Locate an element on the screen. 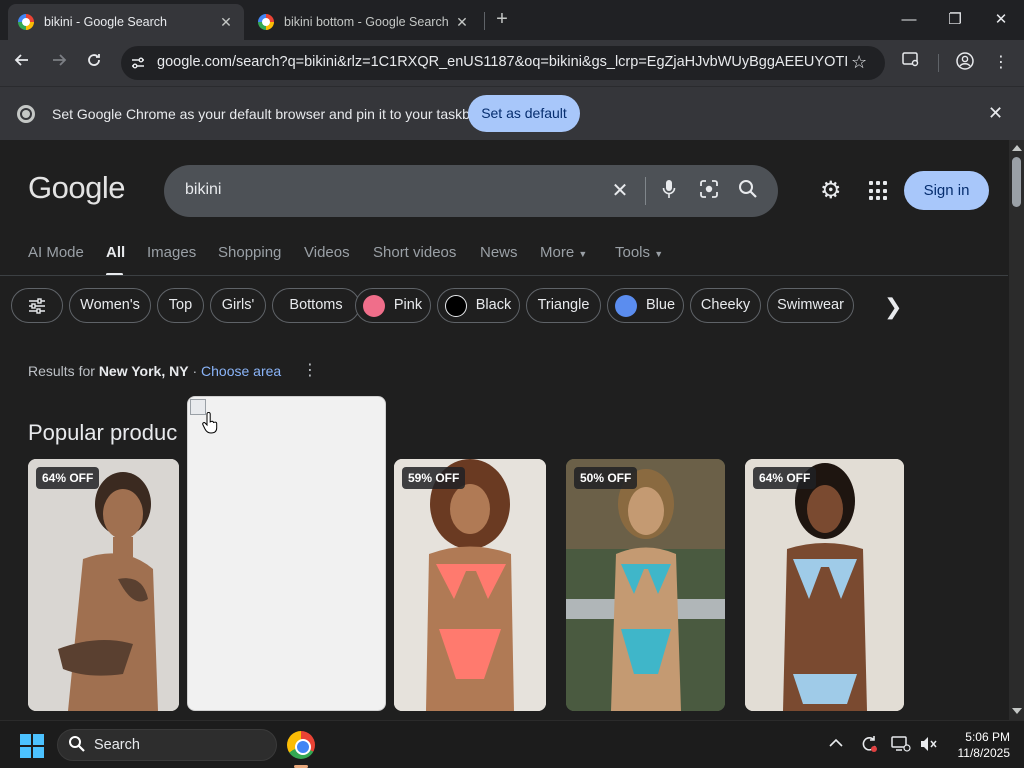 This screenshot has height=768, width=1024. forward-button is located at coordinates (59, 63).